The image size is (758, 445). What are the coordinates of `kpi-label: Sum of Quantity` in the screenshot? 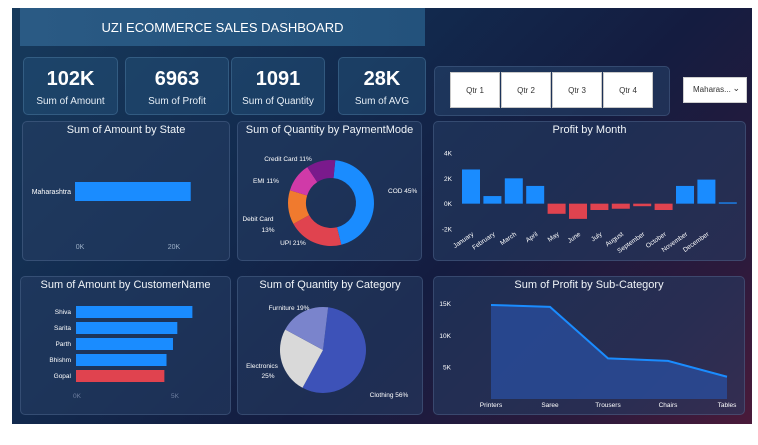 It's located at (278, 101).